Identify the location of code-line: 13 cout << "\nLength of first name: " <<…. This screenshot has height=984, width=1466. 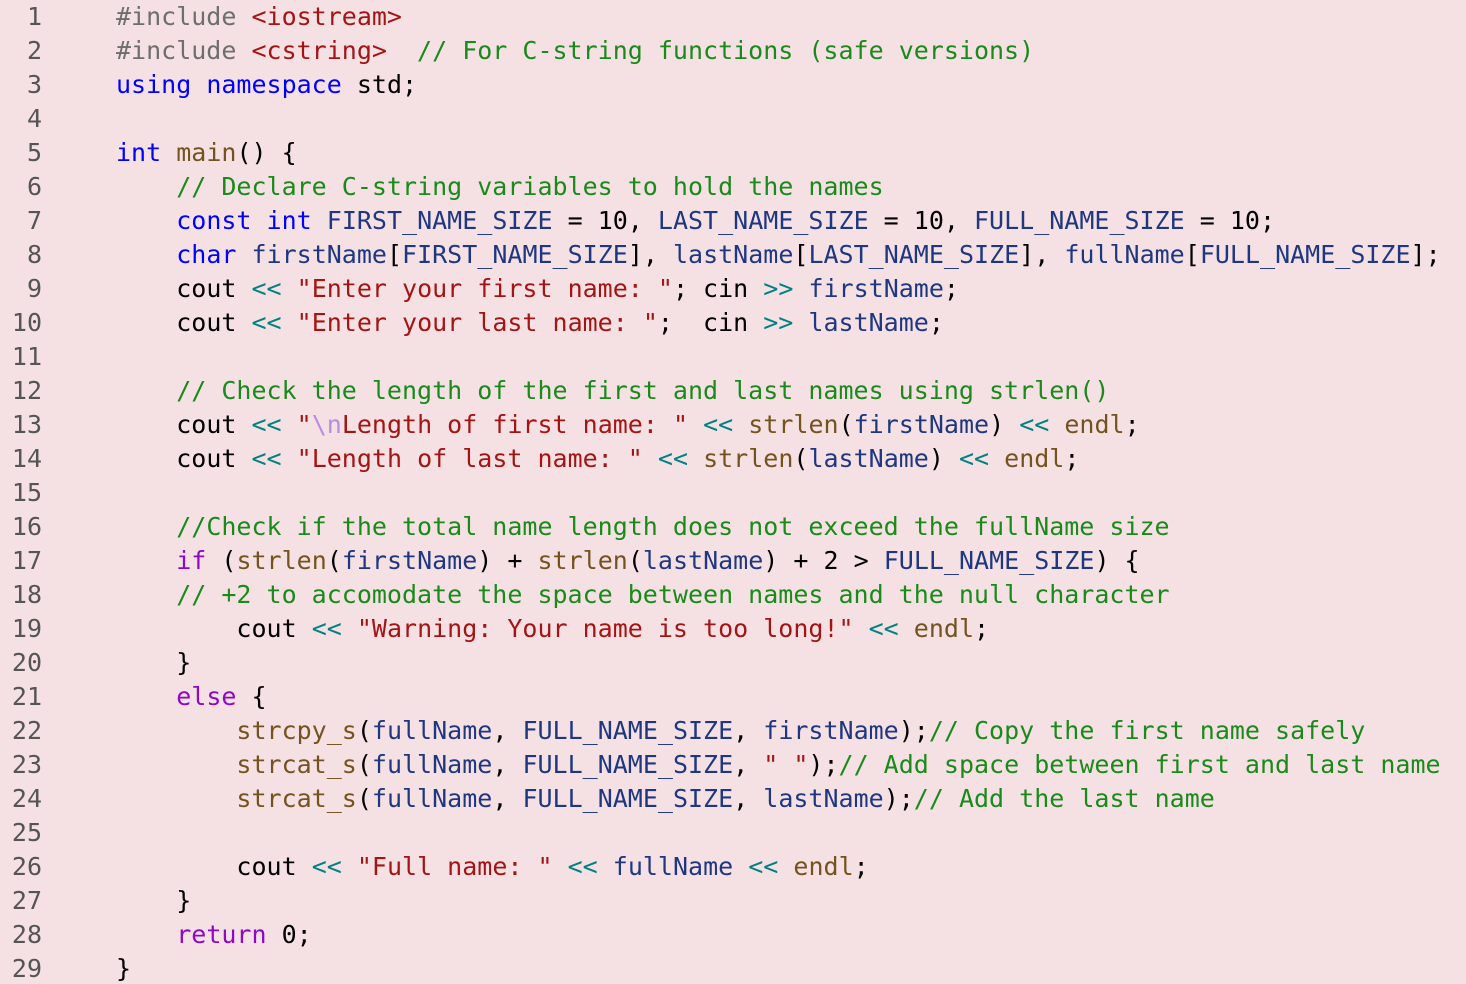
(733, 425).